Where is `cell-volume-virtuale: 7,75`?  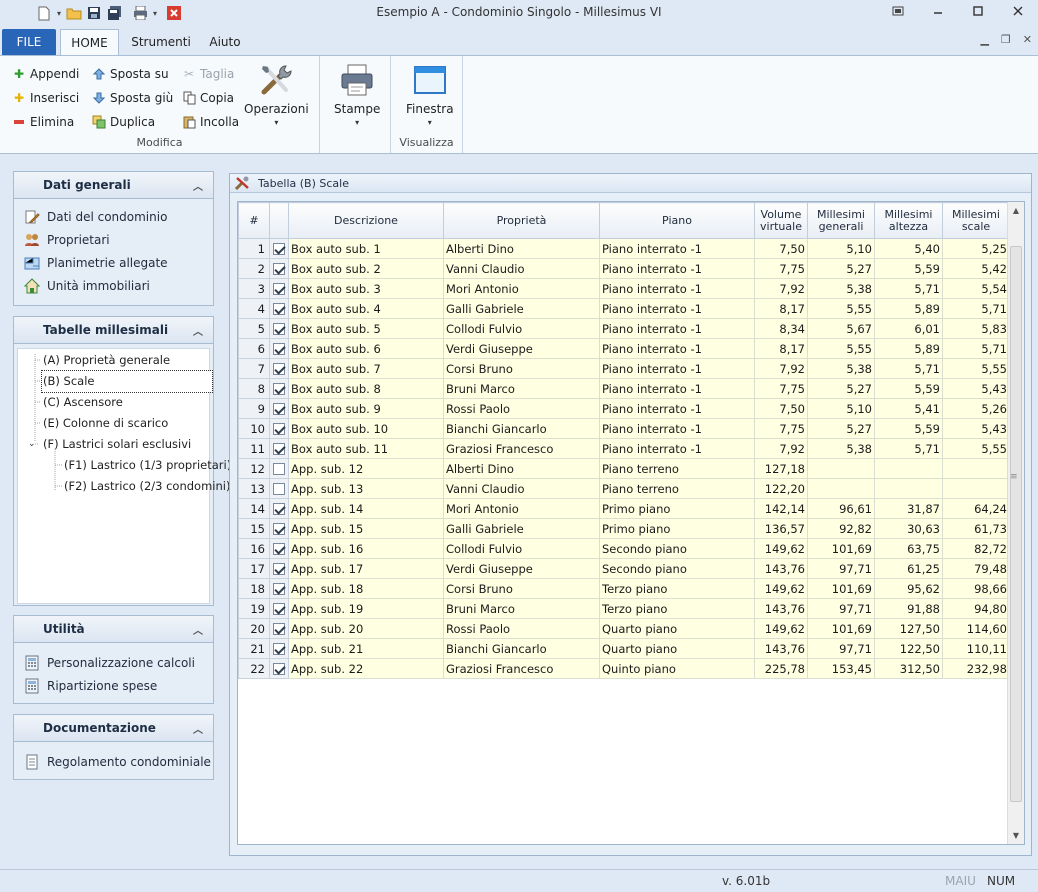 cell-volume-virtuale: 7,75 is located at coordinates (781, 268).